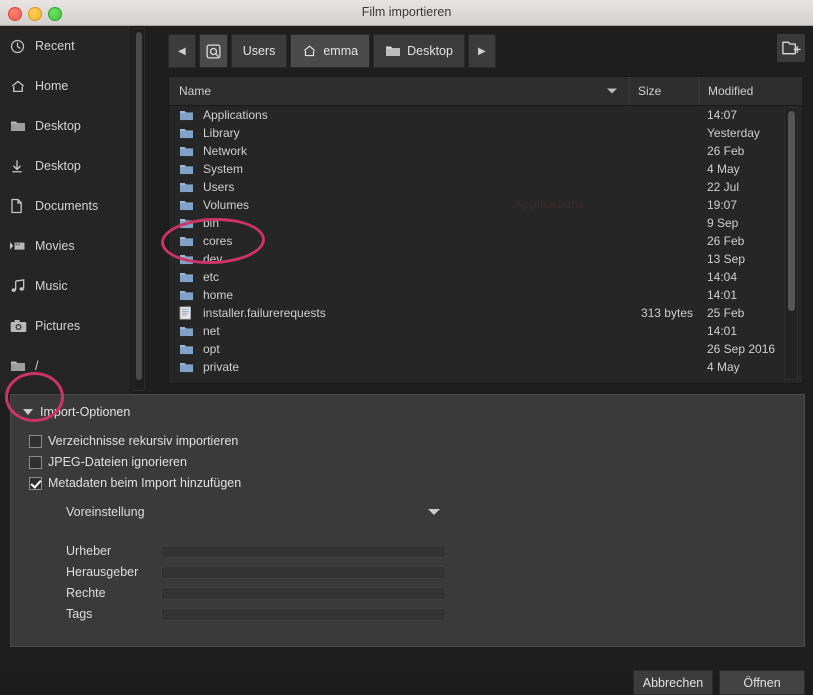 This screenshot has height=695, width=813. What do you see at coordinates (52, 85) in the screenshot?
I see `sidebar-item-label: Home` at bounding box center [52, 85].